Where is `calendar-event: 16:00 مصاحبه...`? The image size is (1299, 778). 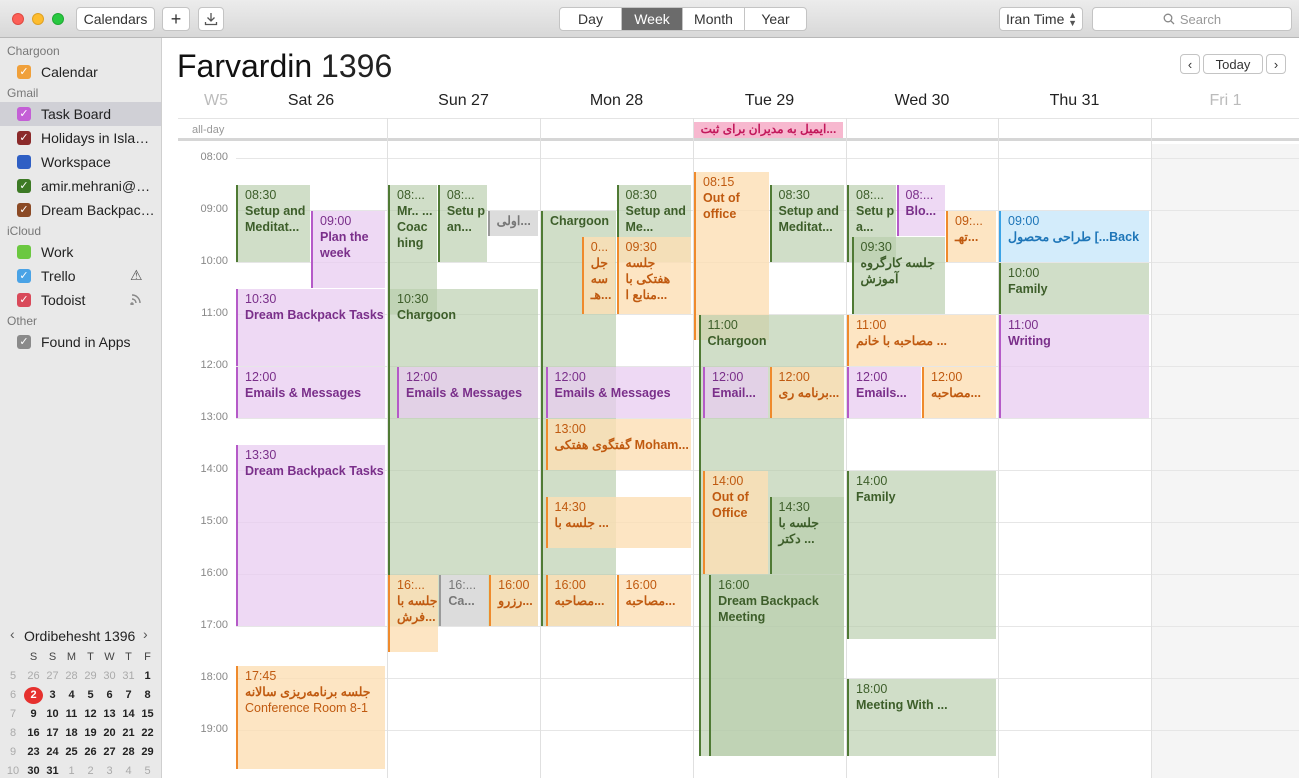 calendar-event: 16:00 مصاحبه... is located at coordinates (653, 600).